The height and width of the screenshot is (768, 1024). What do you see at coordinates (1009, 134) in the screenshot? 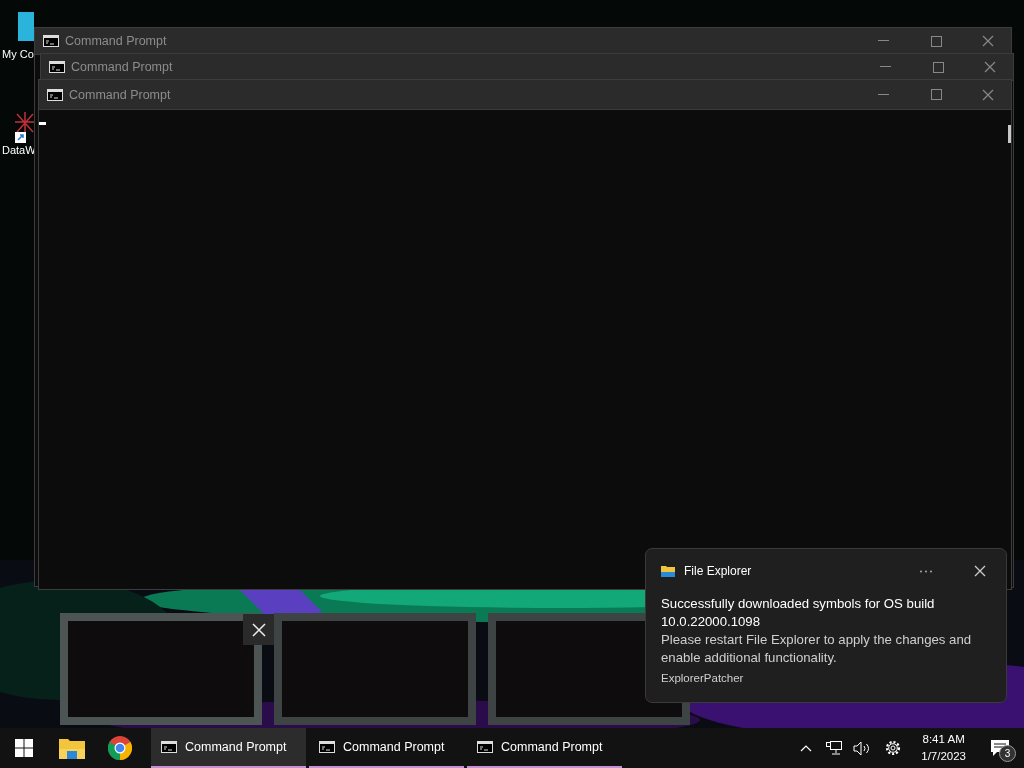
I see `scrollbar-thumb` at bounding box center [1009, 134].